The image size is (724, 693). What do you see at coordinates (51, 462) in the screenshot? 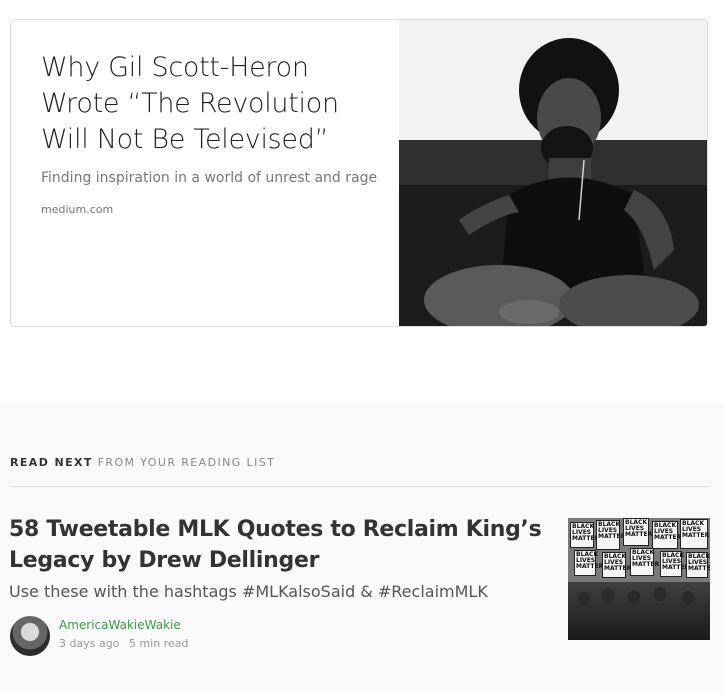
I see `read-next-label: READ NEXT` at bounding box center [51, 462].